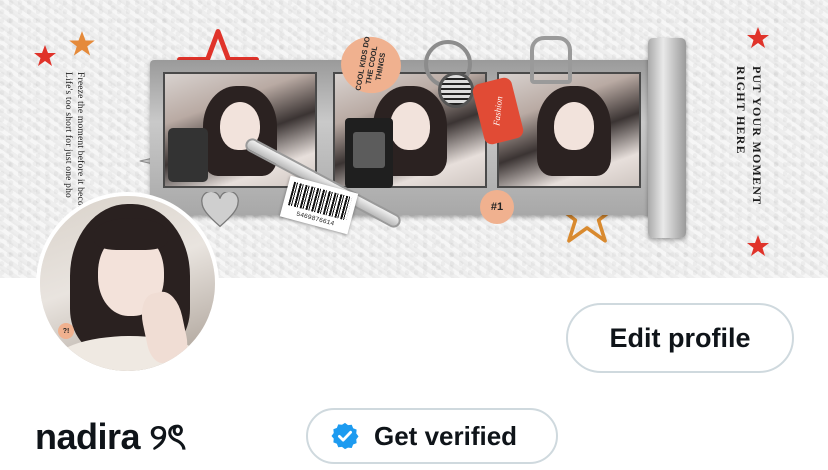 The height and width of the screenshot is (470, 828). What do you see at coordinates (680, 338) in the screenshot?
I see `edit-profile-button: Edit profile` at bounding box center [680, 338].